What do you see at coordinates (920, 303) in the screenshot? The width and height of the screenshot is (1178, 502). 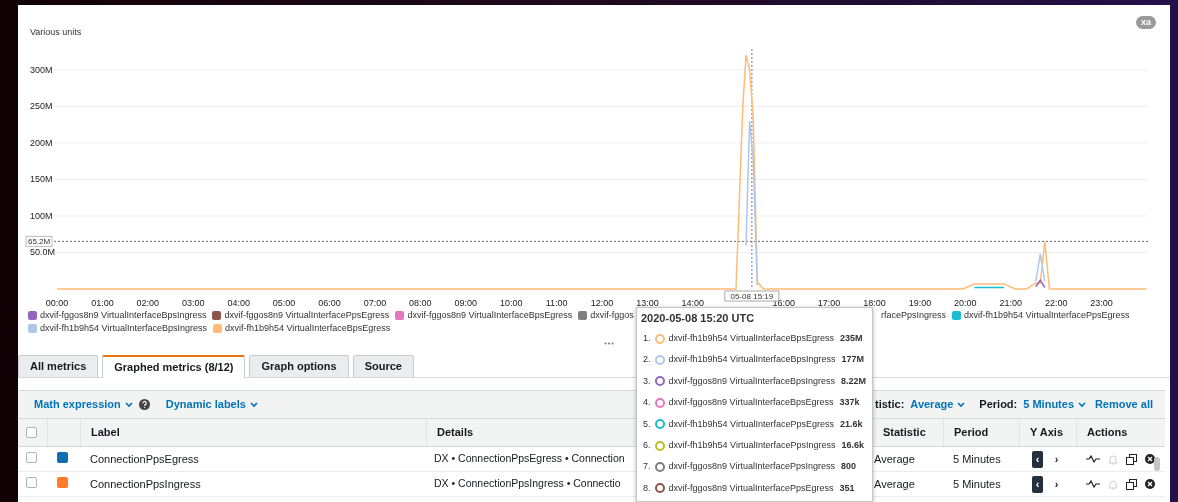 I see `tick-label: 19:00` at bounding box center [920, 303].